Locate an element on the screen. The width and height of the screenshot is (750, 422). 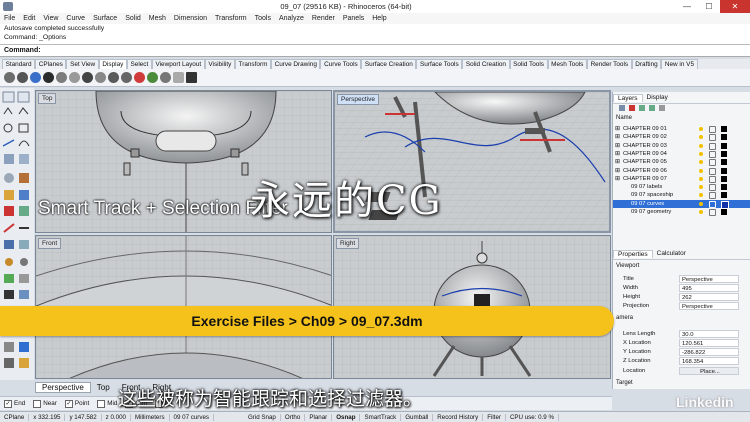
technical-sphere-icon is located at coordinates (74, 77).